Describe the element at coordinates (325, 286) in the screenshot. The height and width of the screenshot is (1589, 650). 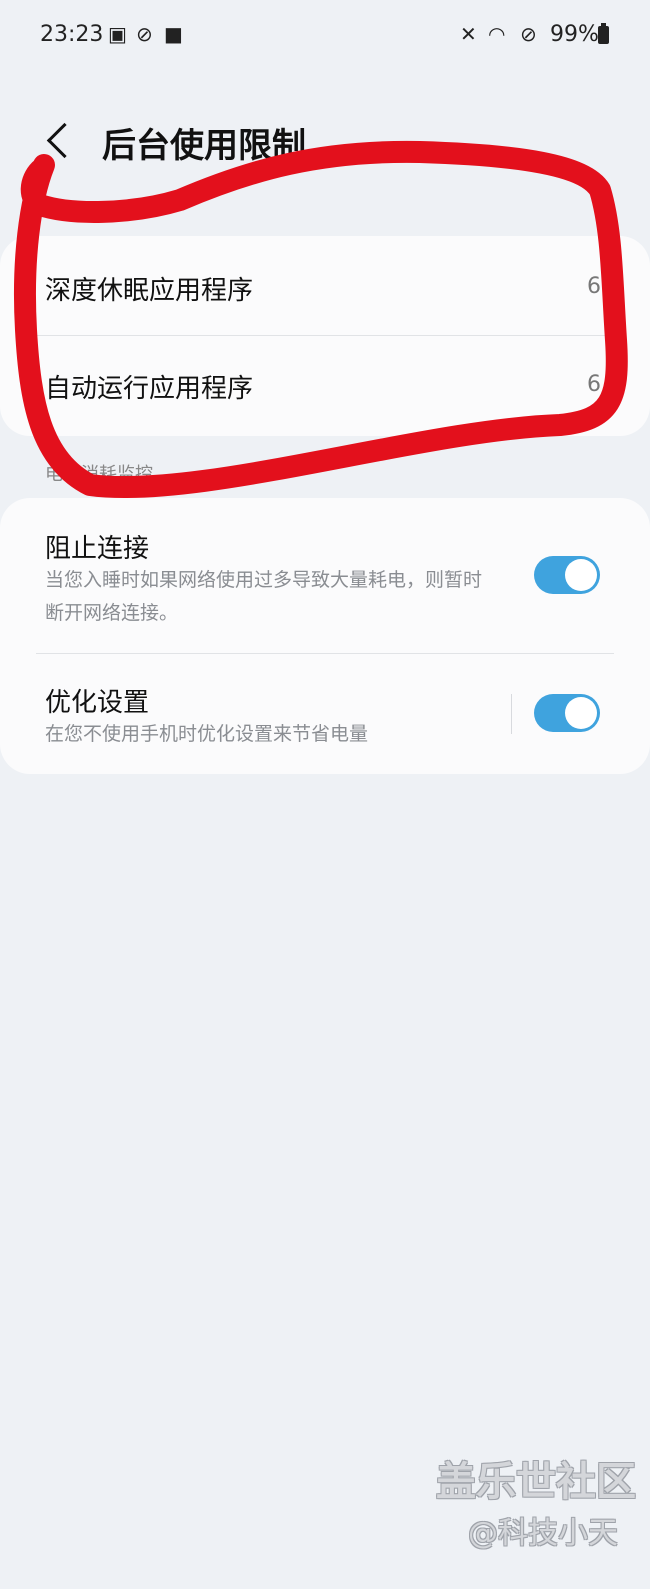
I see `list-item-deep-sleep-apps: 深度休眠应用程序 6` at that location.